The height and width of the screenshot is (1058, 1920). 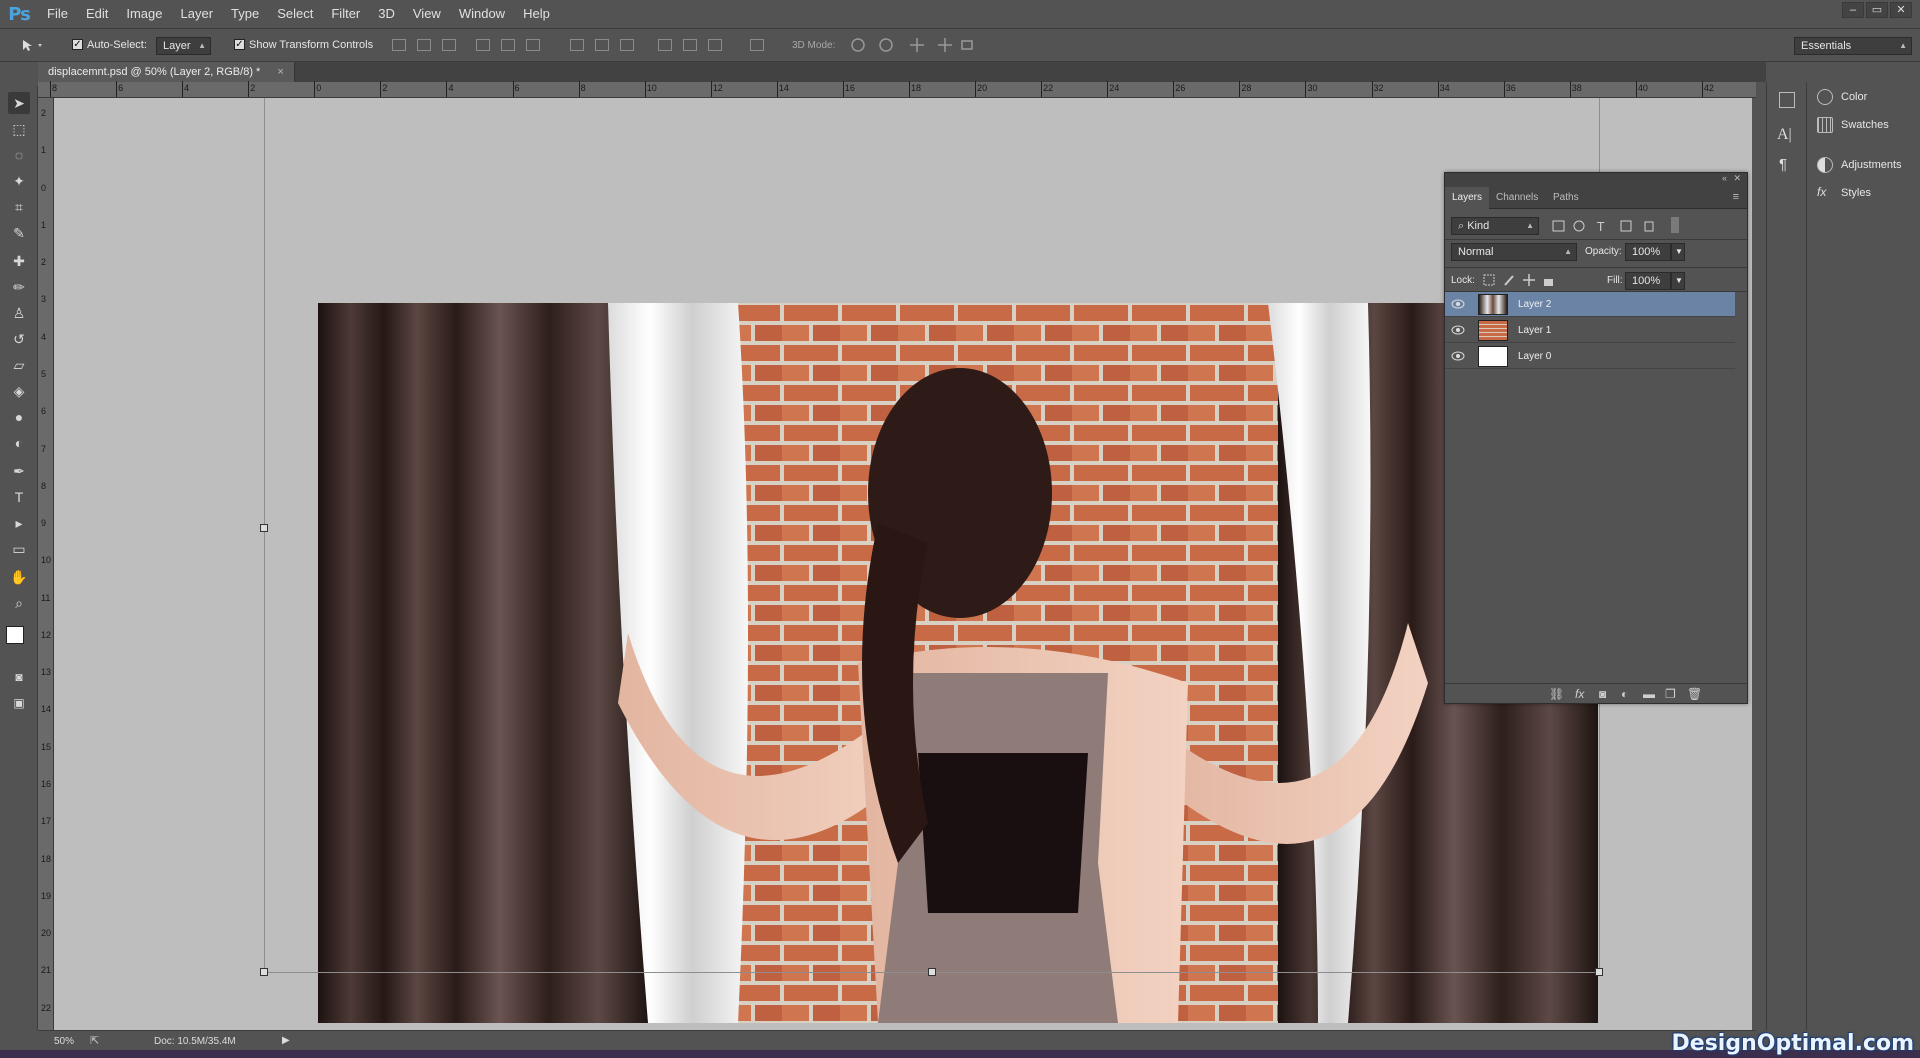 What do you see at coordinates (1694, 694) in the screenshot?
I see `delete-layer-icon: 🗑` at bounding box center [1694, 694].